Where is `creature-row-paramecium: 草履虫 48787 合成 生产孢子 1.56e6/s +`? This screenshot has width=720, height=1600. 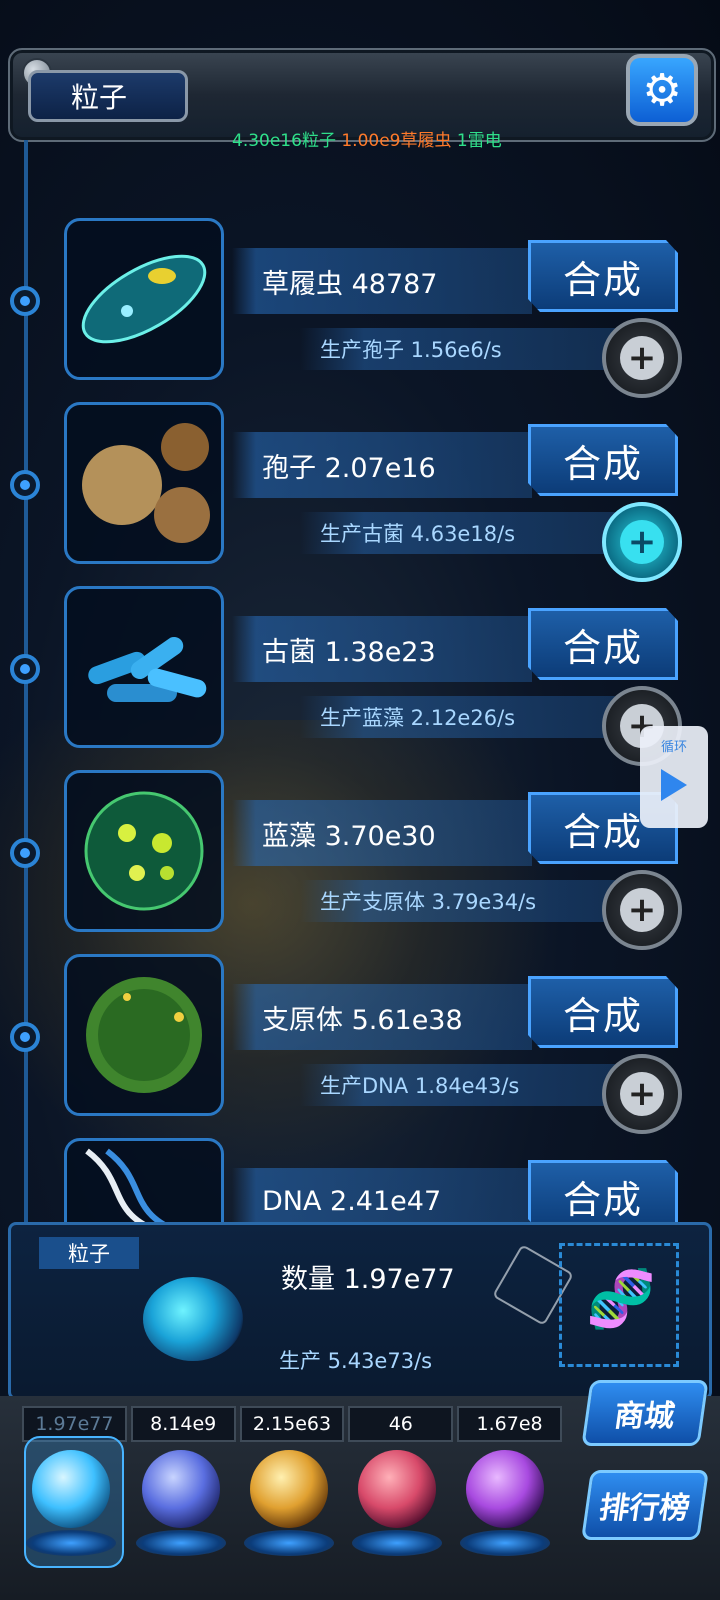 creature-row-paramecium: 草履虫 48787 合成 生产孢子 1.56e6/s + is located at coordinates (360, 310).